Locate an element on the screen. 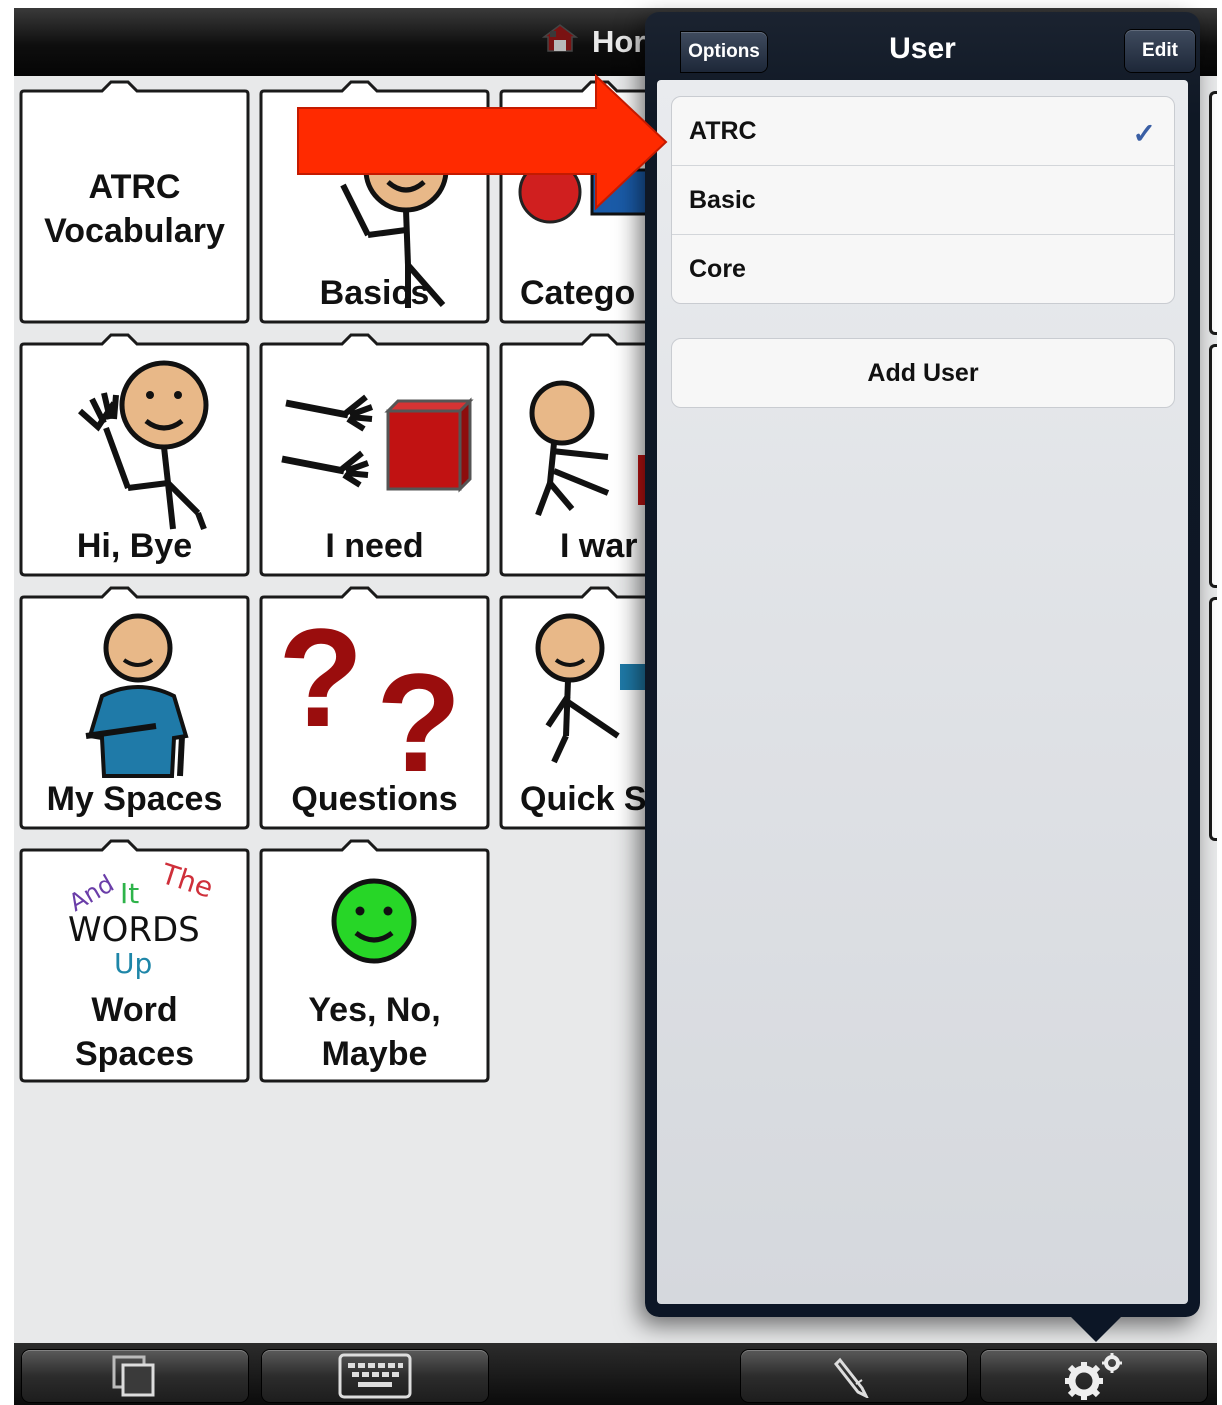  home-title: Hor is located at coordinates (593, 42).